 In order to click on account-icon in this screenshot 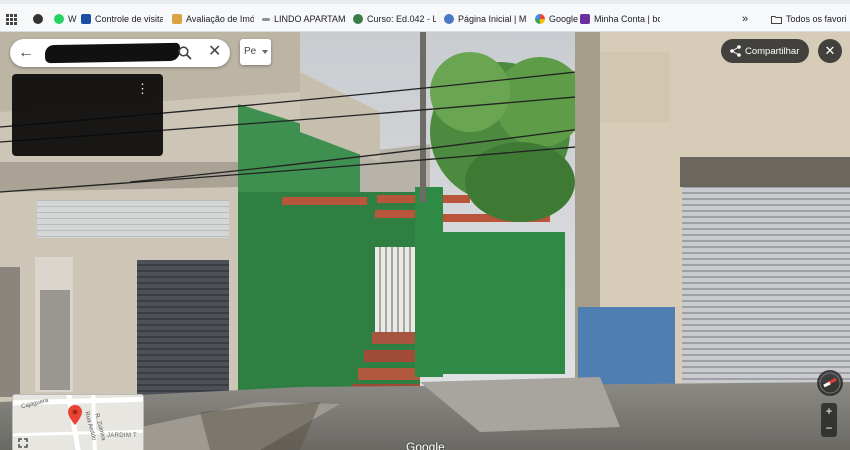, I will do `click(585, 19)`.